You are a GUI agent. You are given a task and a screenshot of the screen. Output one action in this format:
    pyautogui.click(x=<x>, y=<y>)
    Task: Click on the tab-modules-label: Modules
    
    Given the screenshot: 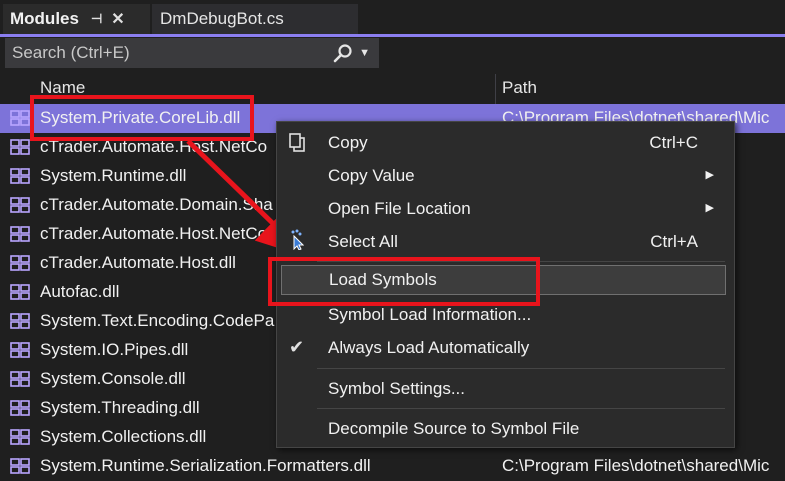 What is the action you would take?
    pyautogui.click(x=44, y=18)
    